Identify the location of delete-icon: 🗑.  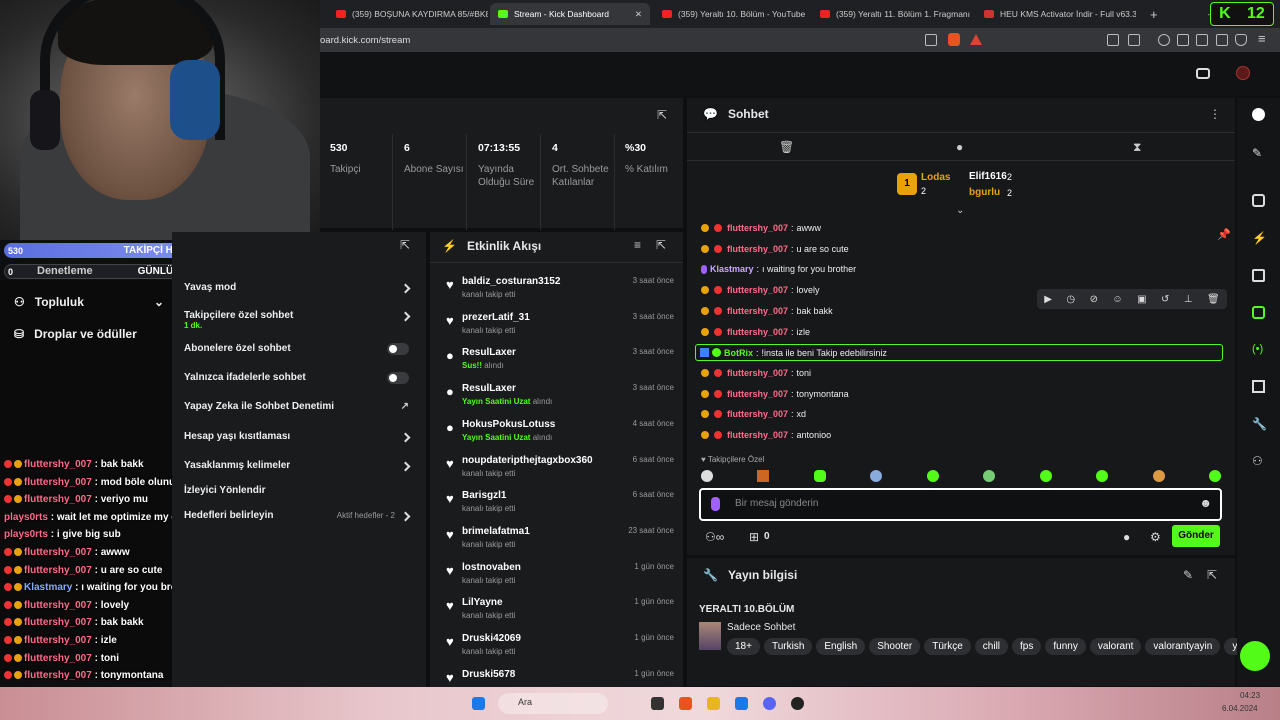
(1213, 299).